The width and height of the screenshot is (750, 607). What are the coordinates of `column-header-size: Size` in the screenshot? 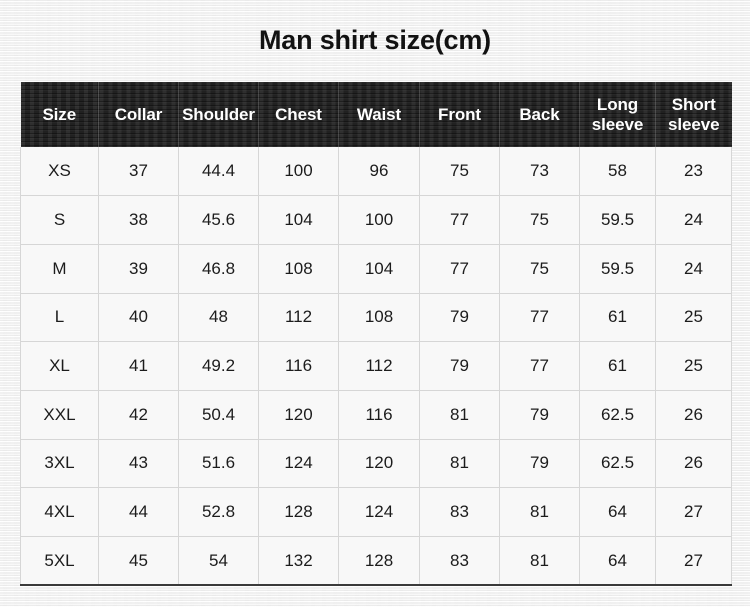 It's located at (59, 114).